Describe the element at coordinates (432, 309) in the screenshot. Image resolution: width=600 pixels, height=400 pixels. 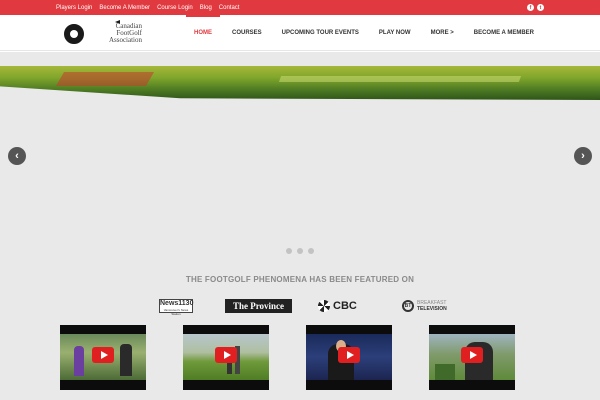
I see `bt-line2: TELEVISION` at that location.